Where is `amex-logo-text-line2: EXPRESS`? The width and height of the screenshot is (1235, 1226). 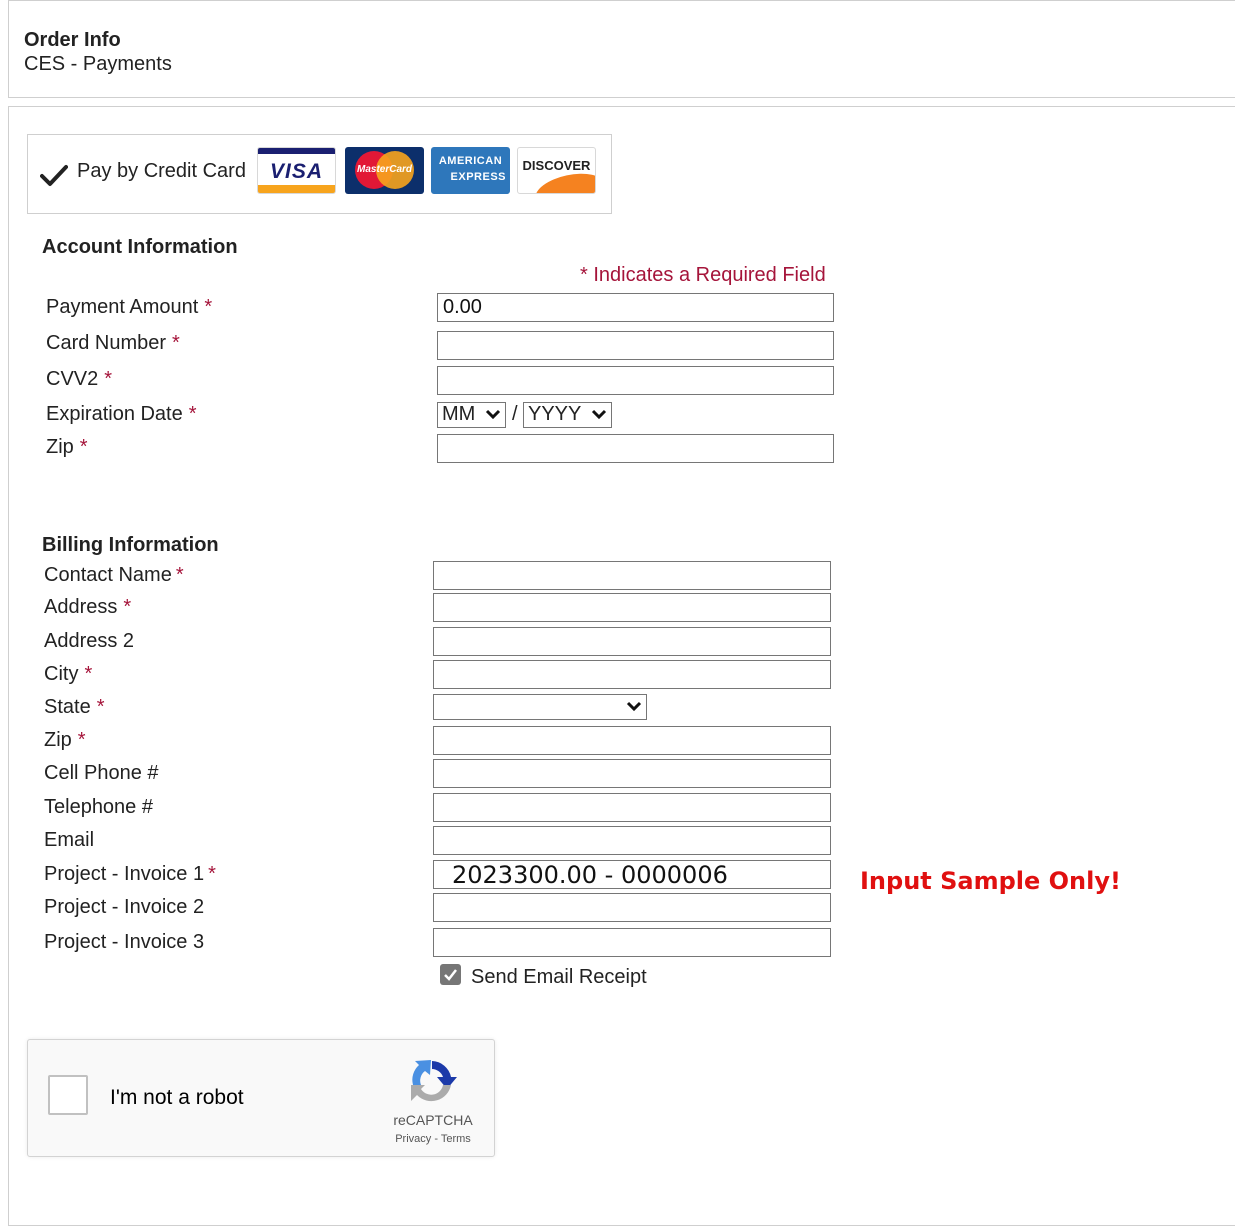 amex-logo-text-line2: EXPRESS is located at coordinates (478, 177).